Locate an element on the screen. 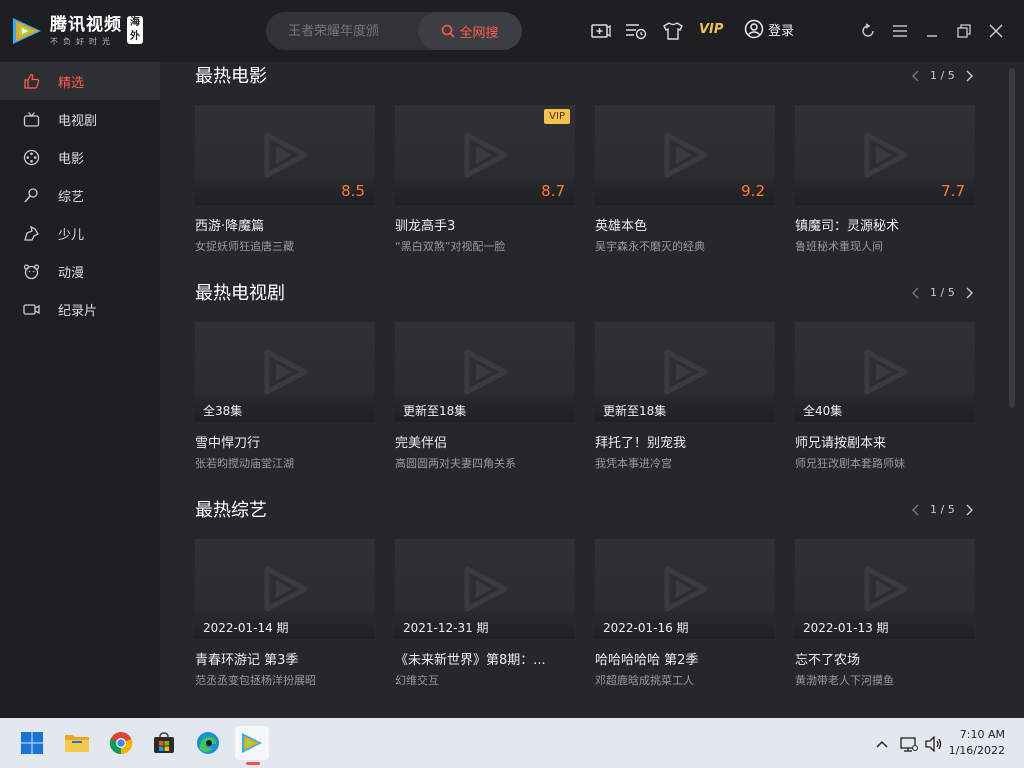 The image size is (1024, 768). section-title: 最热综艺 is located at coordinates (231, 509).